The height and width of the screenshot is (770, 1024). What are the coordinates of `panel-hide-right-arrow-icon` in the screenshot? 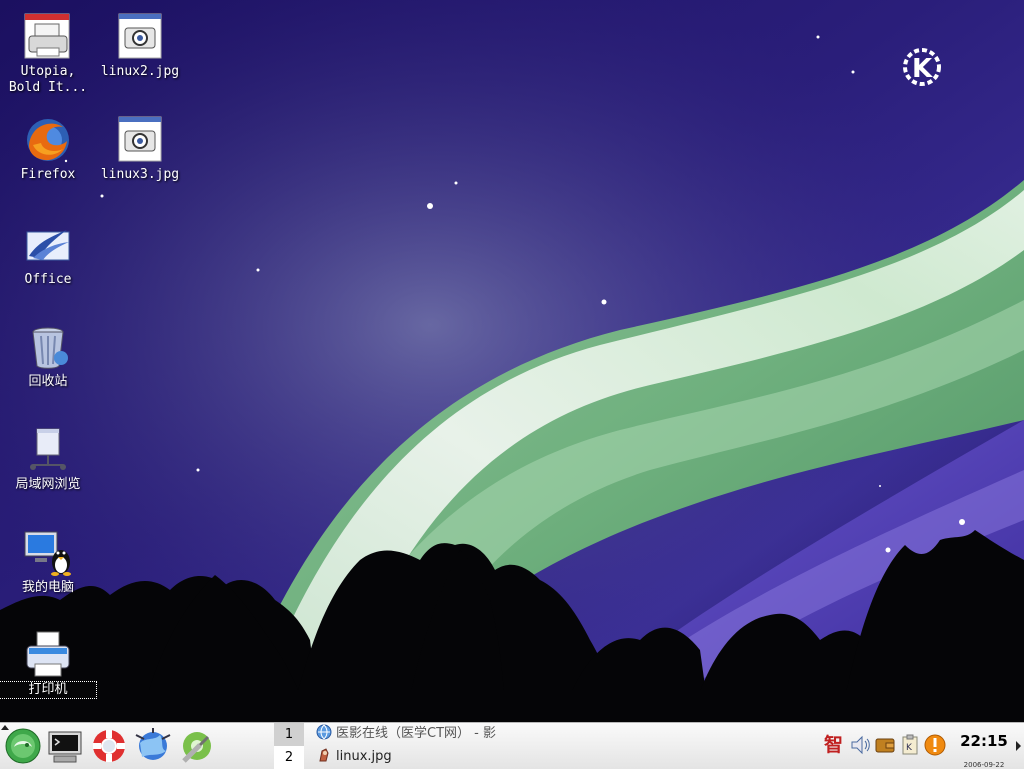 It's located at (1018, 746).